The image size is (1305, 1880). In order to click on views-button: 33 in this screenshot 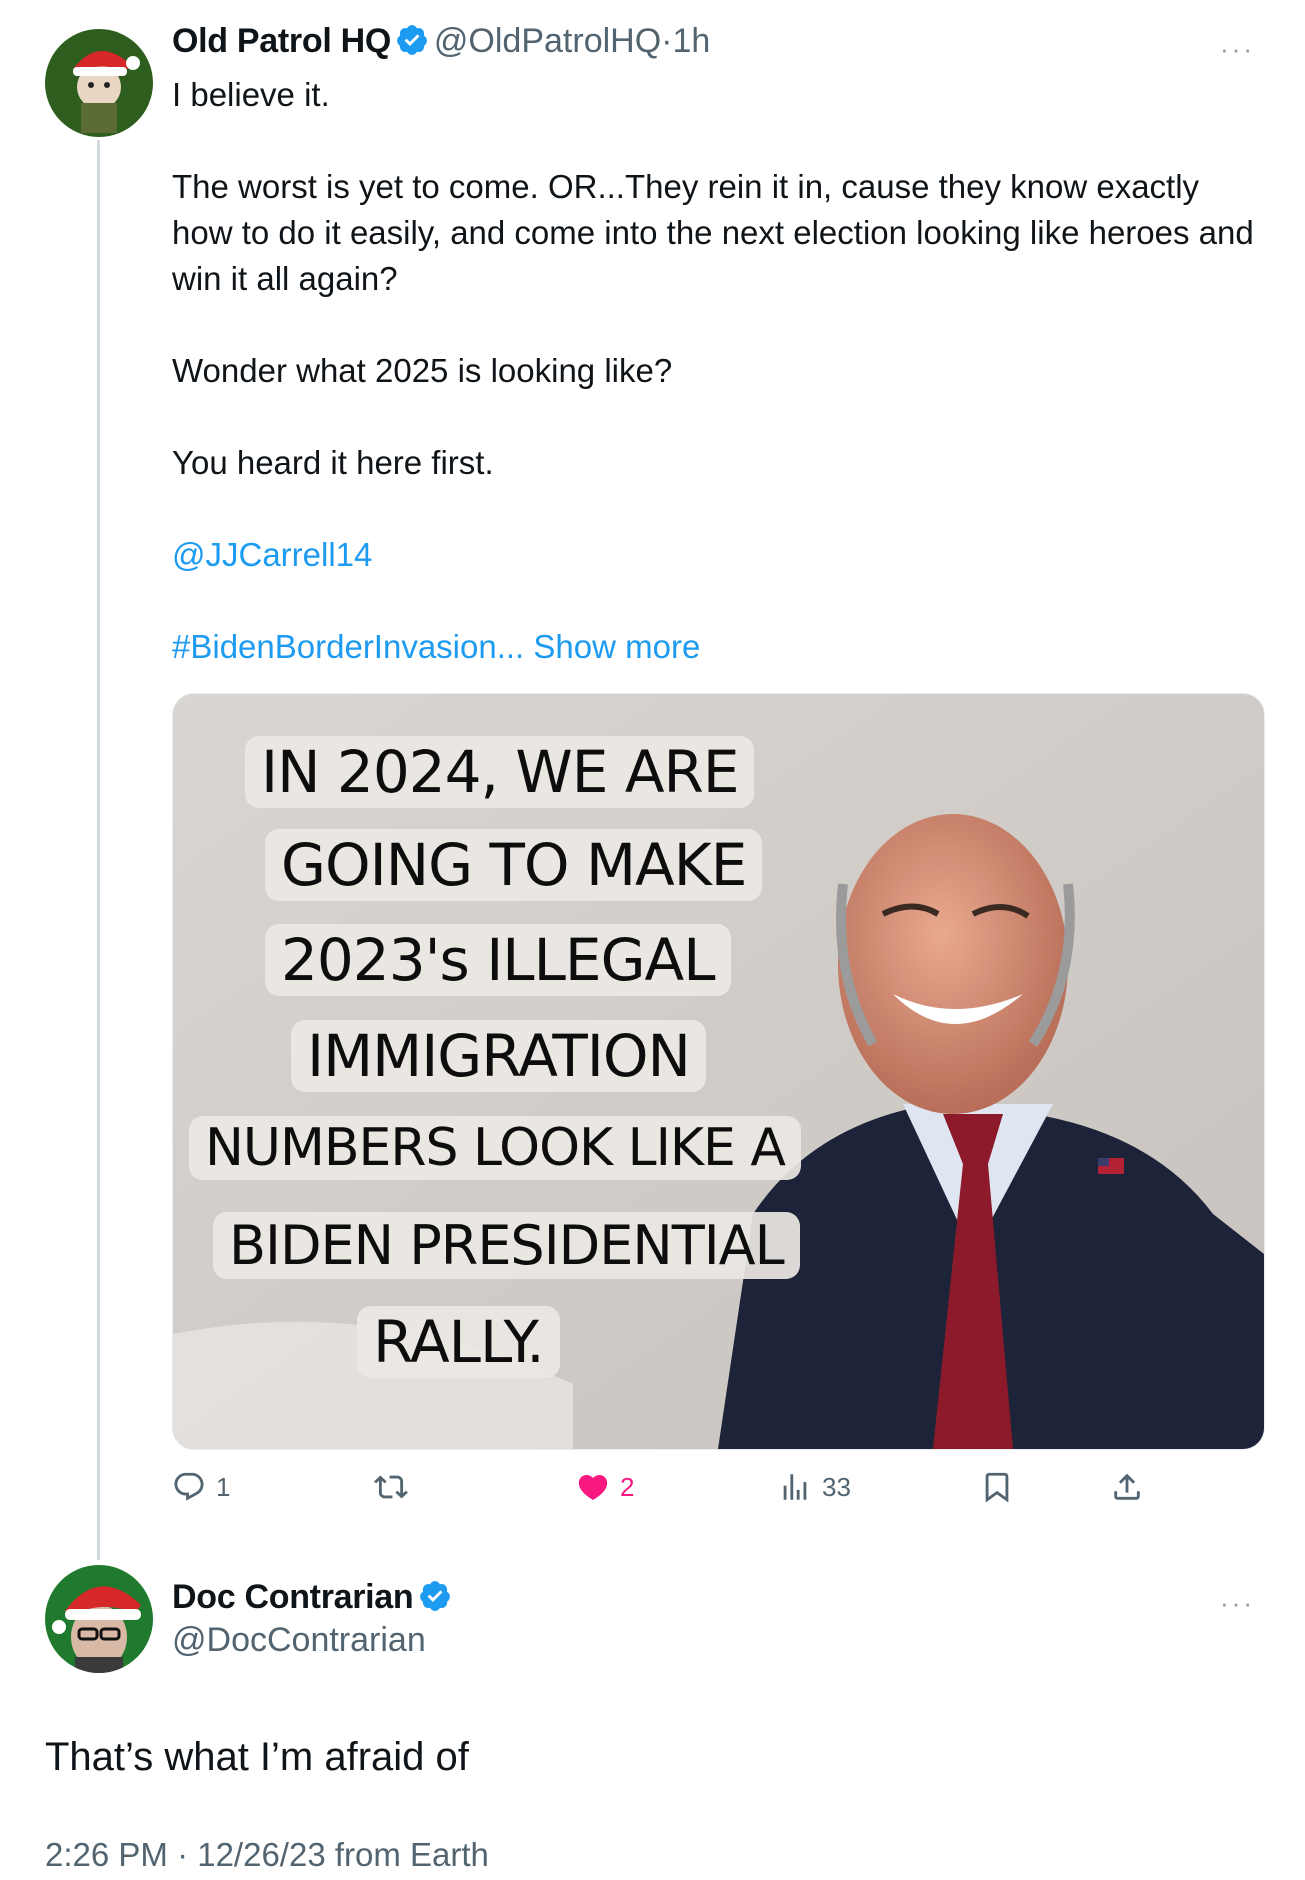, I will do `click(814, 1487)`.